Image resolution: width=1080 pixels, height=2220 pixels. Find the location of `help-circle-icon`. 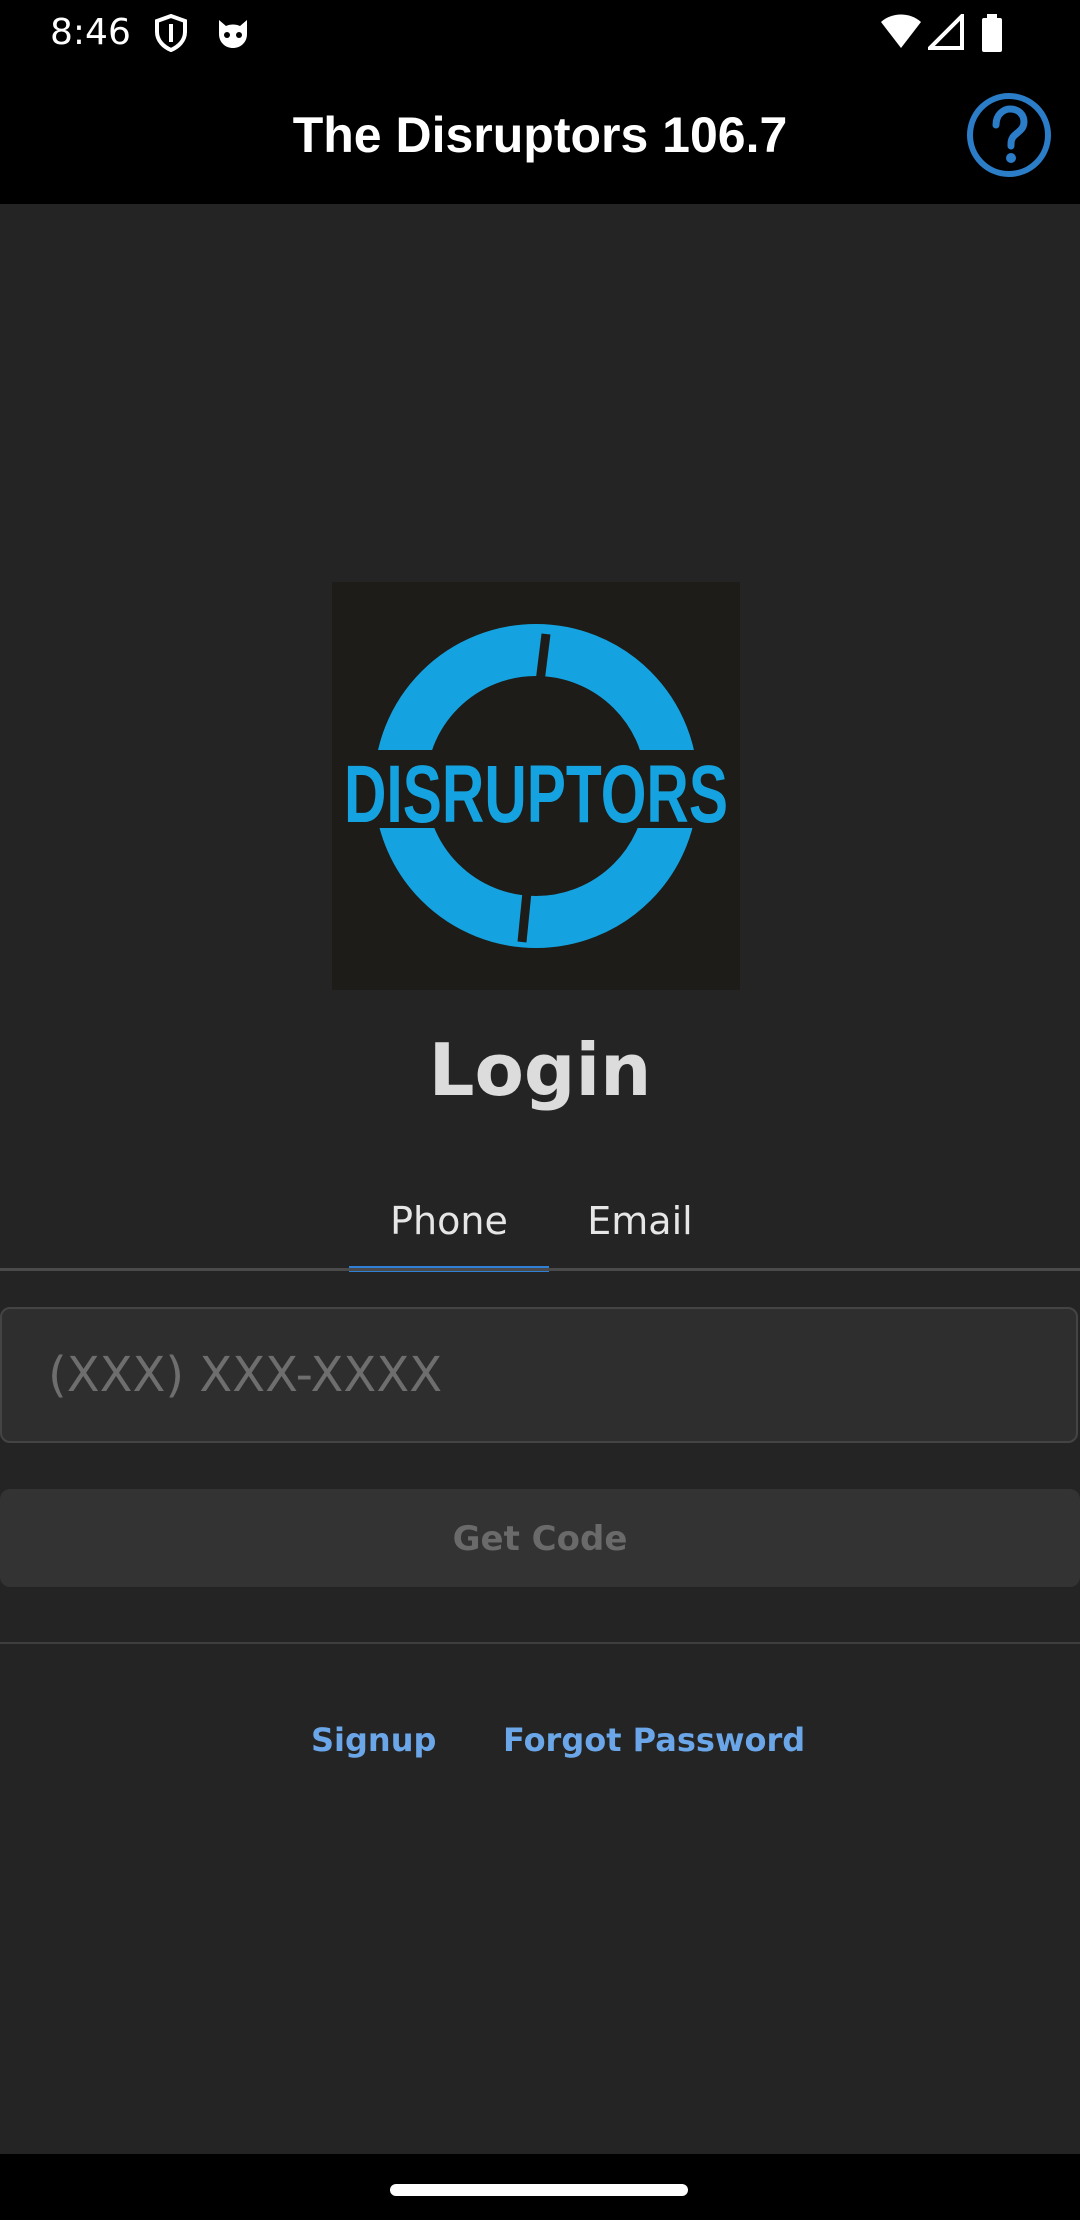

help-circle-icon is located at coordinates (1009, 135).